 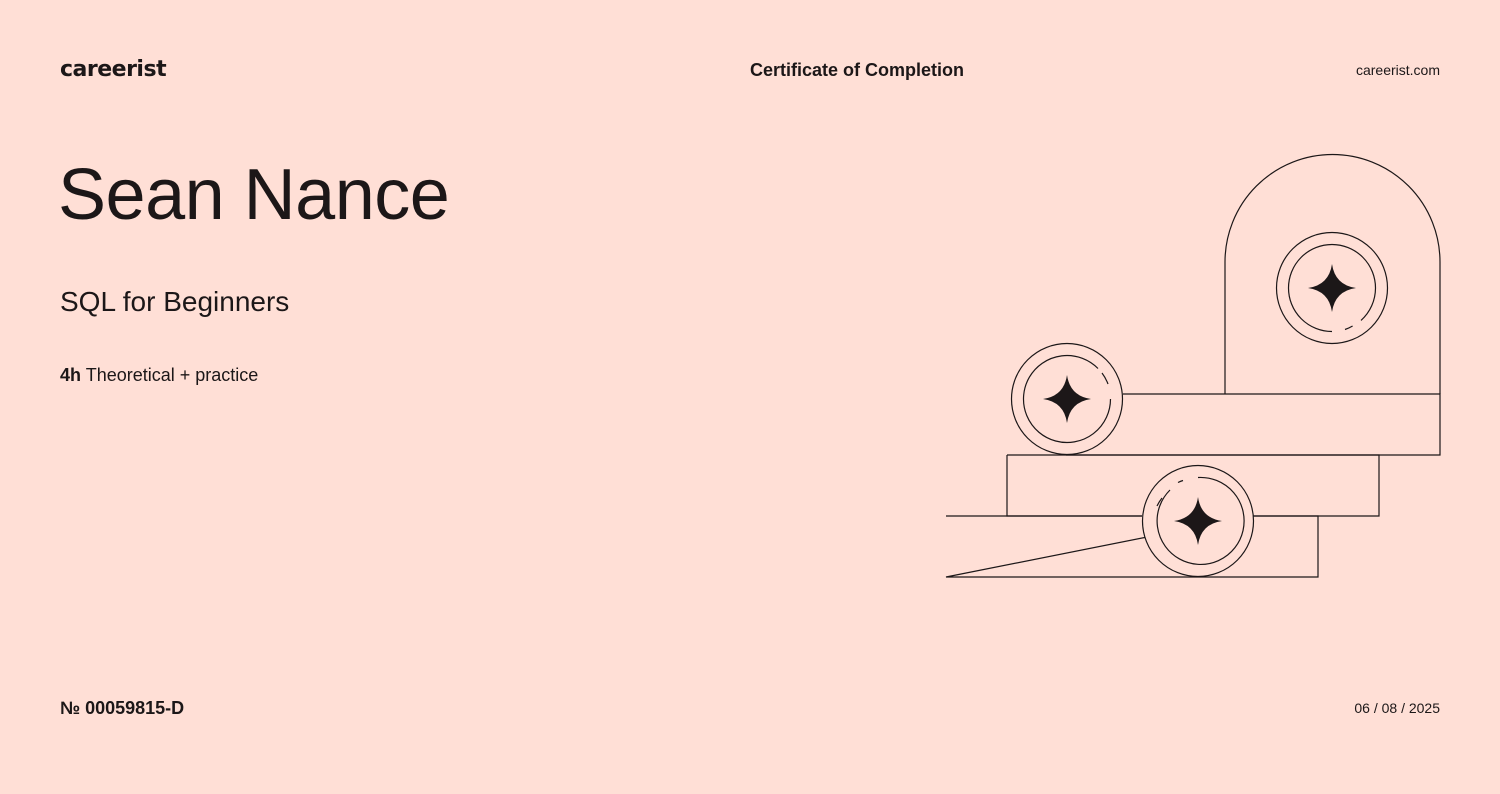 What do you see at coordinates (1067, 399) in the screenshot?
I see `left-coin` at bounding box center [1067, 399].